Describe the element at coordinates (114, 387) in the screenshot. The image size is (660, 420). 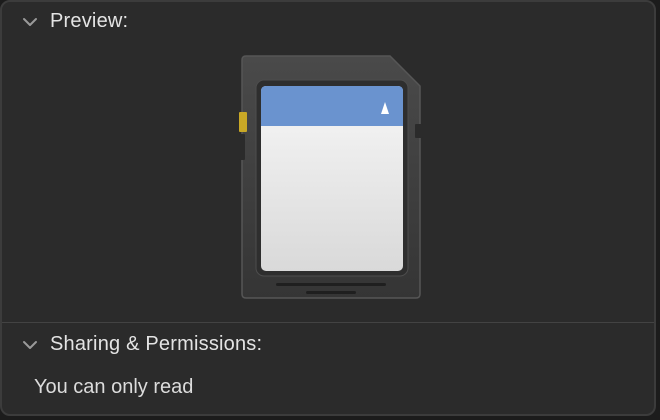
I see `permission-status-text: You can only read` at that location.